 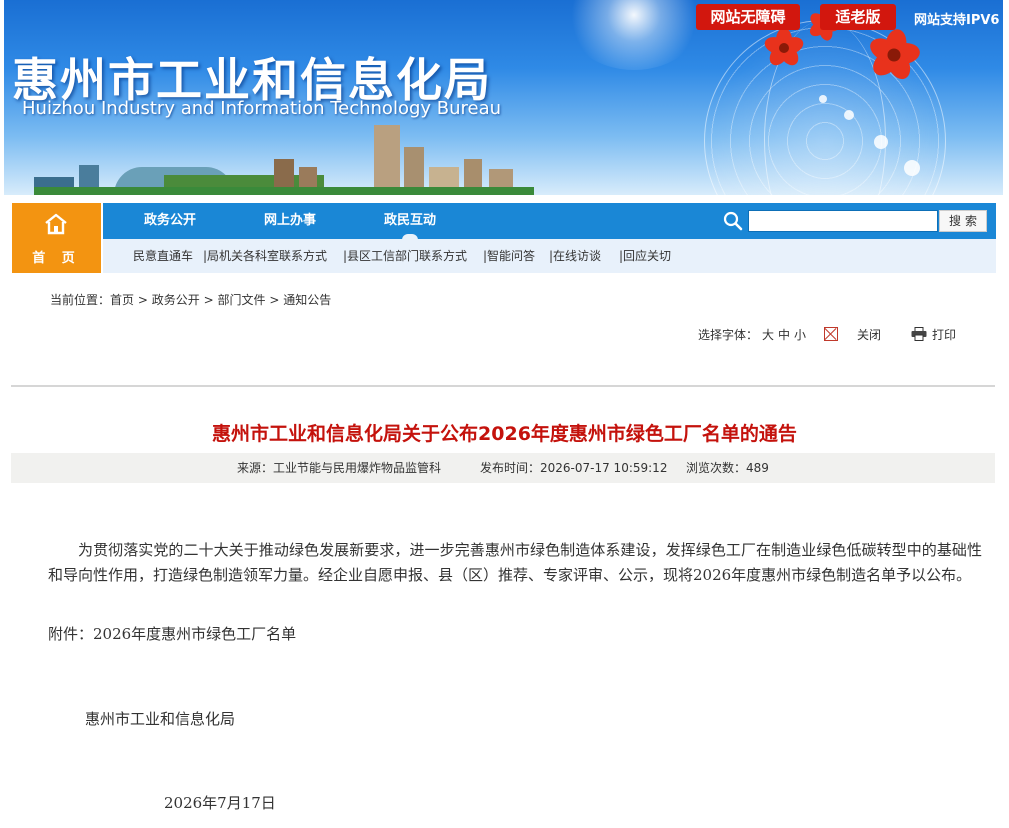 What do you see at coordinates (504, 434) in the screenshot?
I see `article-title: 惠州市工业和信息化局关于公布2026年度惠州市绿色工厂名单的通告` at bounding box center [504, 434].